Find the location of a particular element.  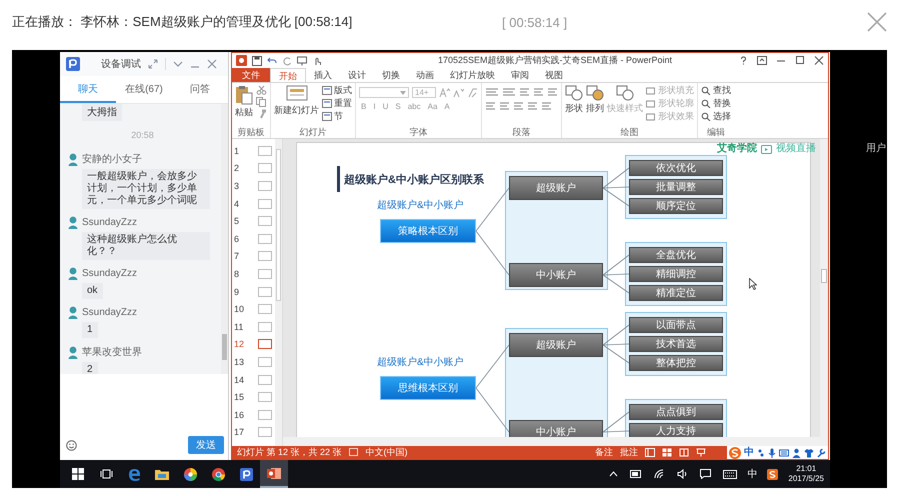

presenter-icon is located at coordinates (302, 61).